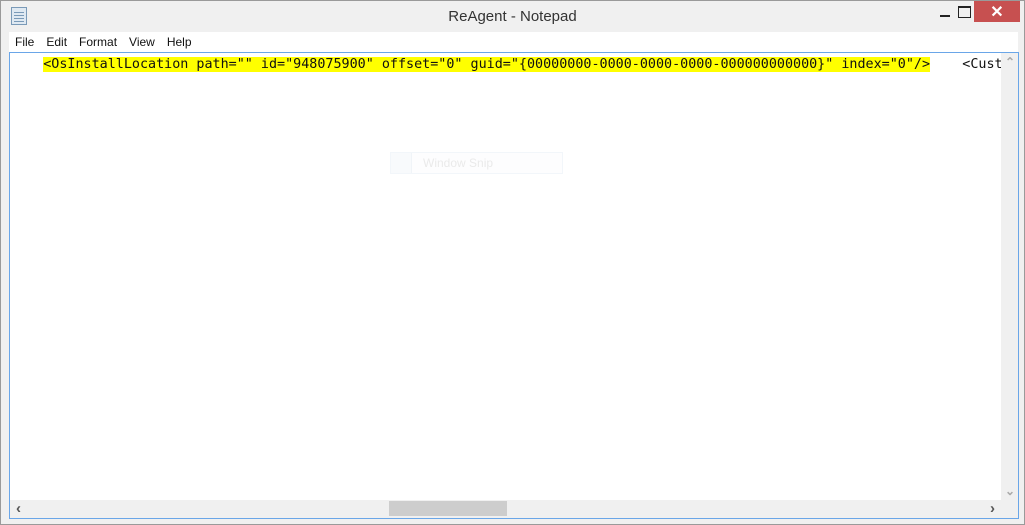 The image size is (1025, 525). Describe the element at coordinates (18, 508) in the screenshot. I see `scroll-left-icon: ‹` at that location.